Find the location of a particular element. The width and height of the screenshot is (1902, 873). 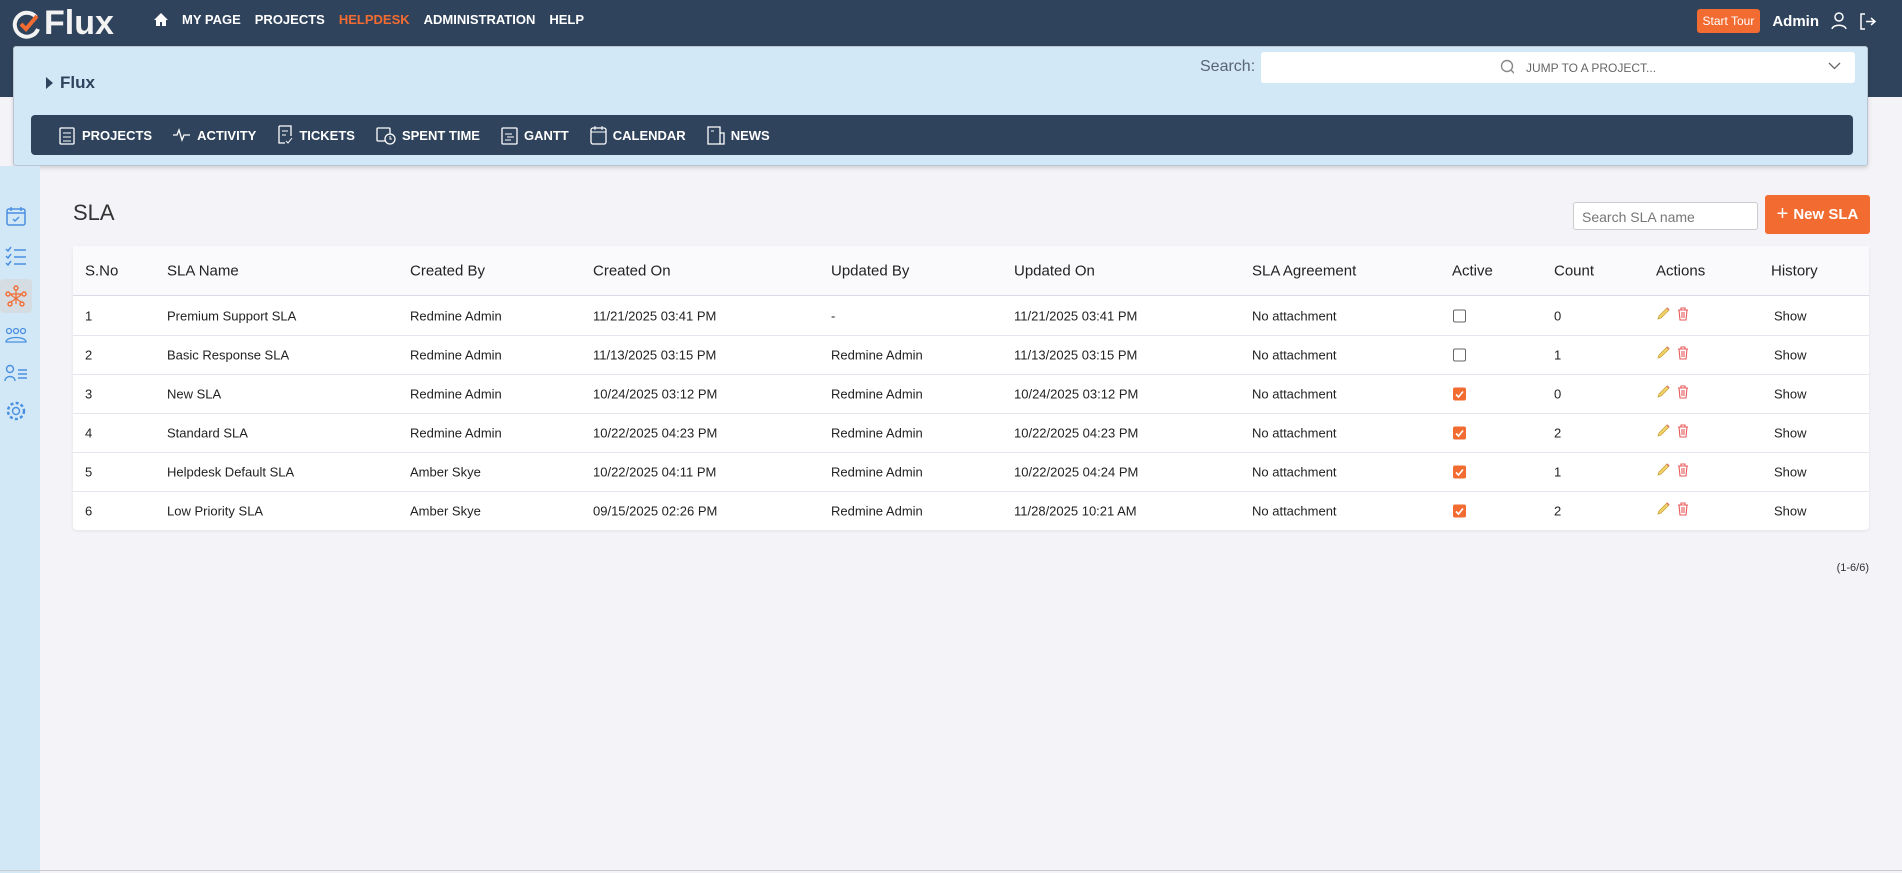

nav-my-page: MY PAGE is located at coordinates (211, 19).